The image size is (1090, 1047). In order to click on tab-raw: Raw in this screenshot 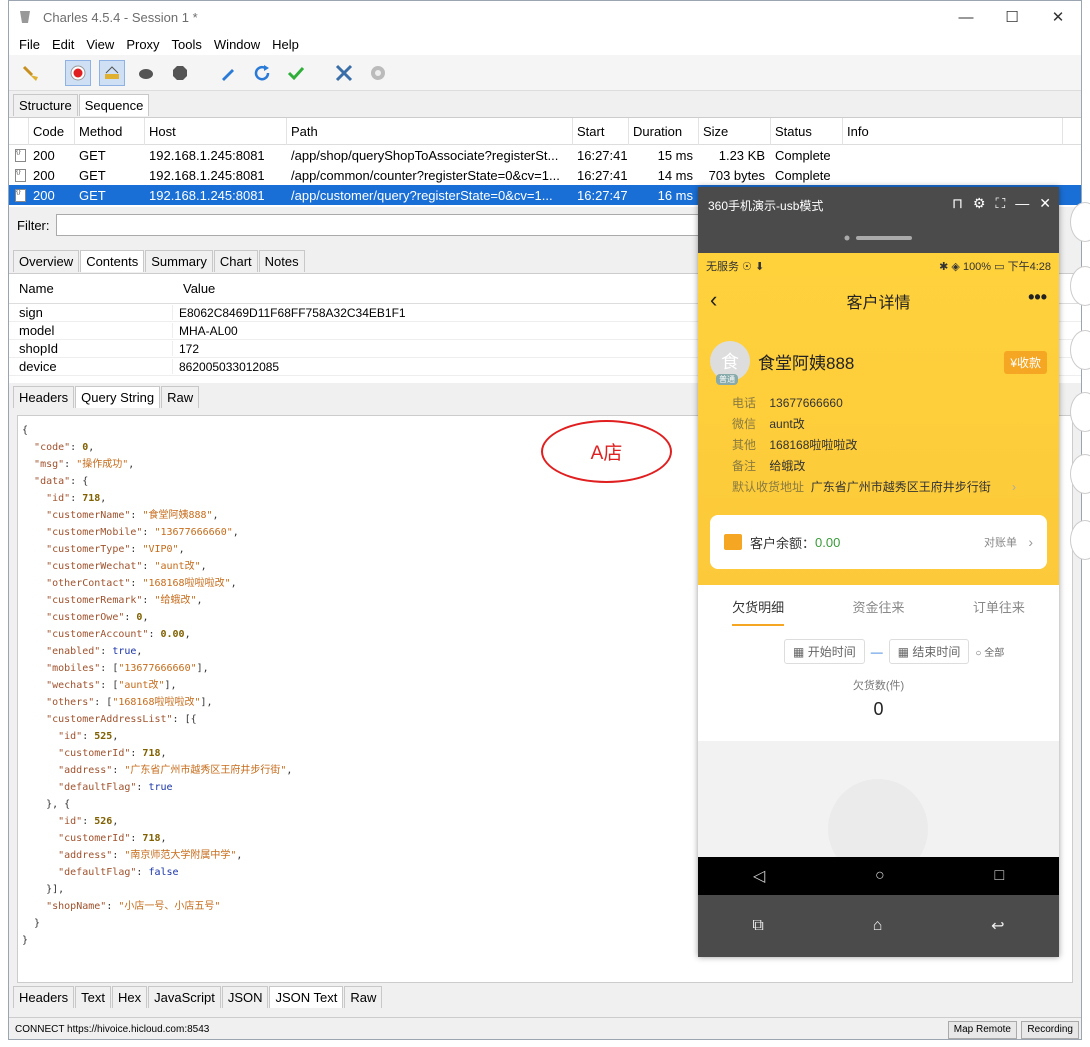, I will do `click(180, 397)`.